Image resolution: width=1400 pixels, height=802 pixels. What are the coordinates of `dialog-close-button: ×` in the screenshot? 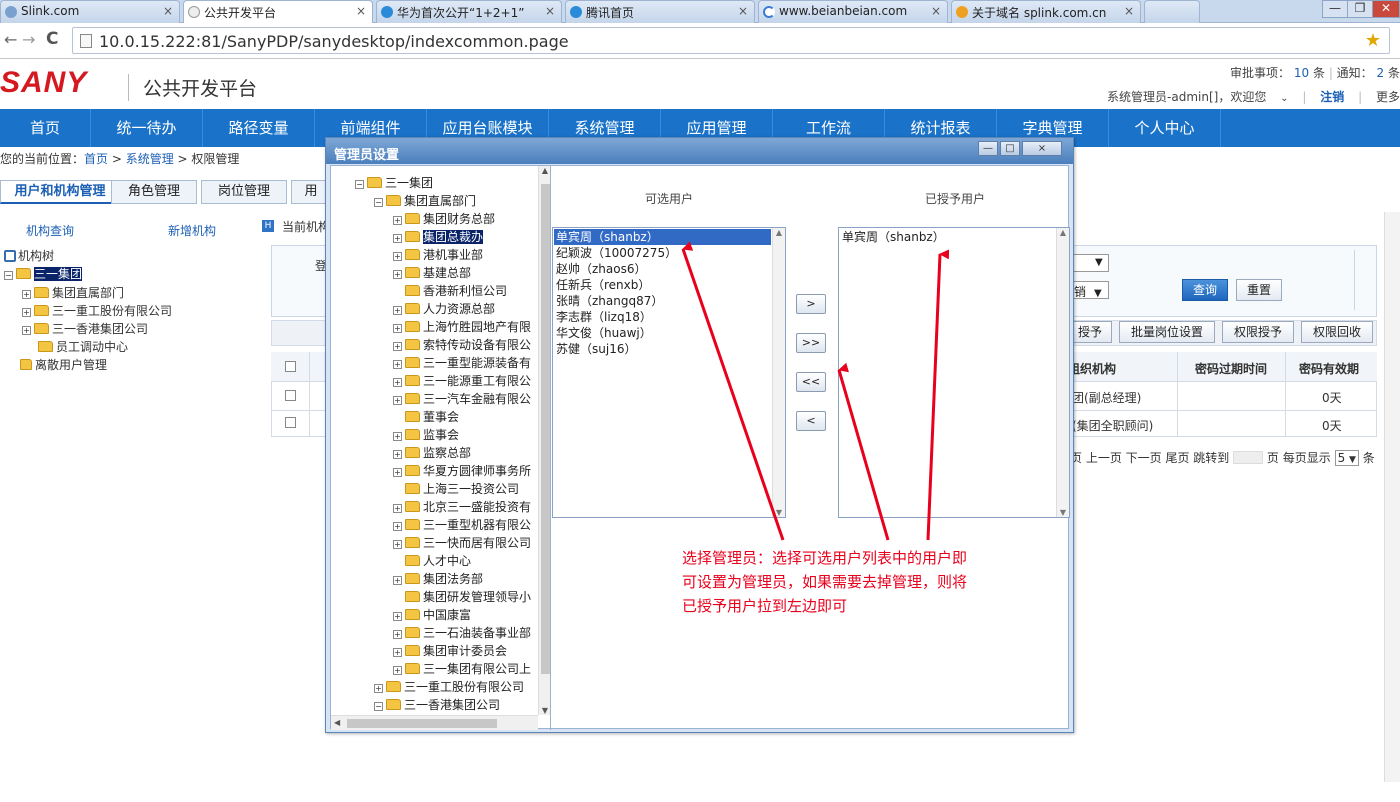 It's located at (1042, 148).